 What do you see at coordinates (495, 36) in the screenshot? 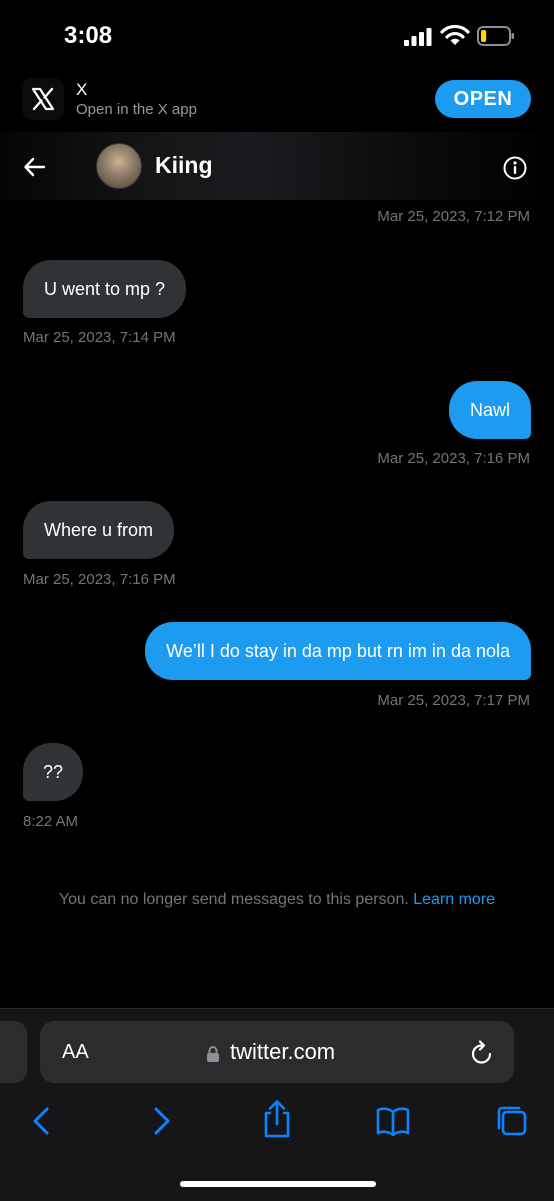
I see `battery-icon` at bounding box center [495, 36].